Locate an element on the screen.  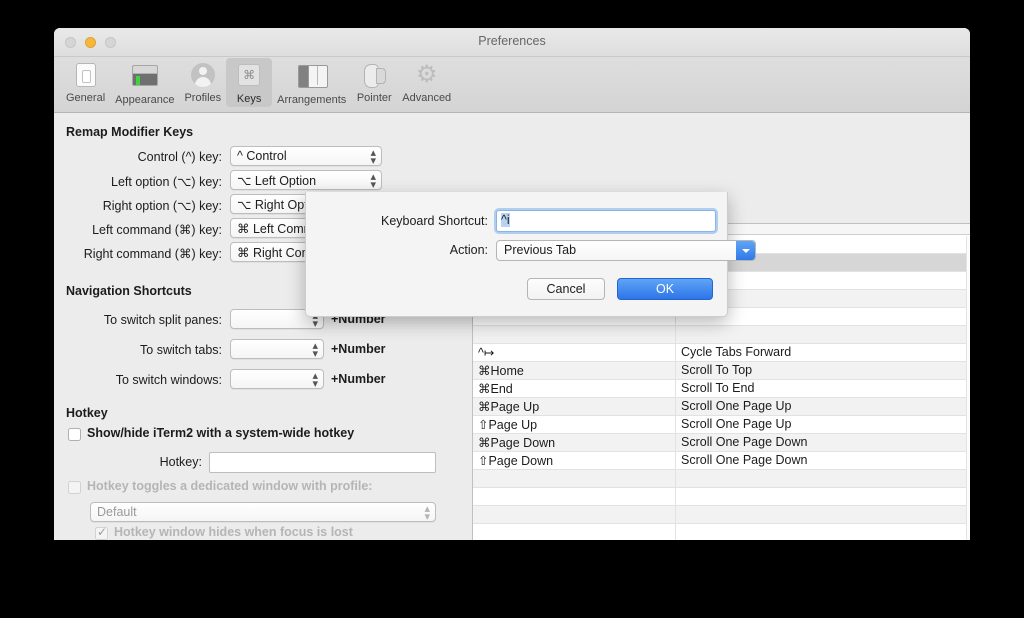
sheet-label-keyboard-shortcut: Keyboard Shortcut: is located at coordinates (434, 221).